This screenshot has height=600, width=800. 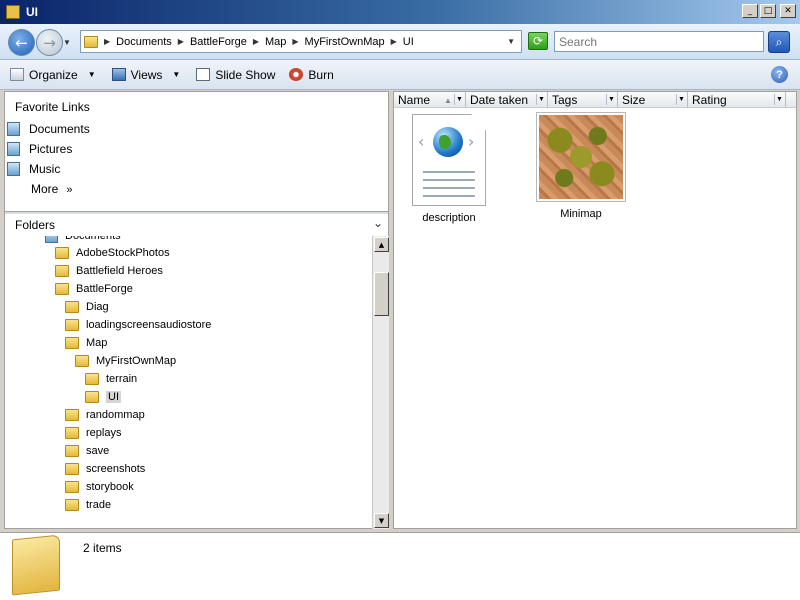 What do you see at coordinates (99, 487) in the screenshot?
I see `folder-tree-item: storybook` at bounding box center [99, 487].